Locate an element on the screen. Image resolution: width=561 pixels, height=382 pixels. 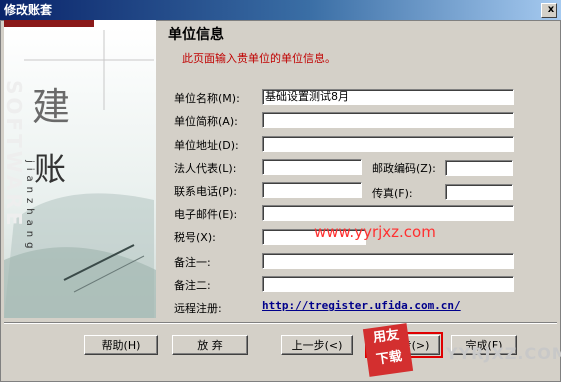
close-button: x is located at coordinates (549, 10).